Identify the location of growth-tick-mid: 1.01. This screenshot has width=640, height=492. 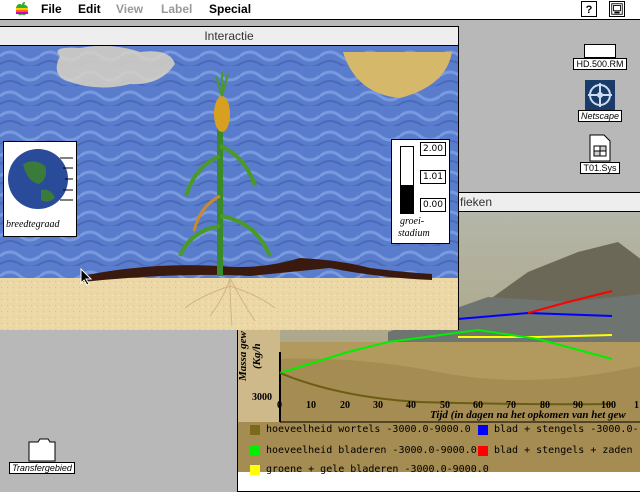
(433, 177).